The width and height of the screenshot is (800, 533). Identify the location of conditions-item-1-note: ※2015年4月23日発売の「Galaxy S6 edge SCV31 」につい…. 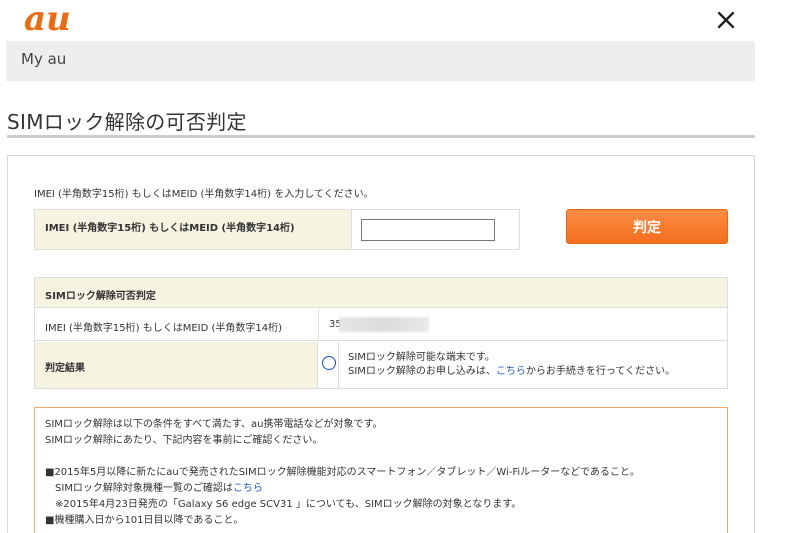
(288, 504).